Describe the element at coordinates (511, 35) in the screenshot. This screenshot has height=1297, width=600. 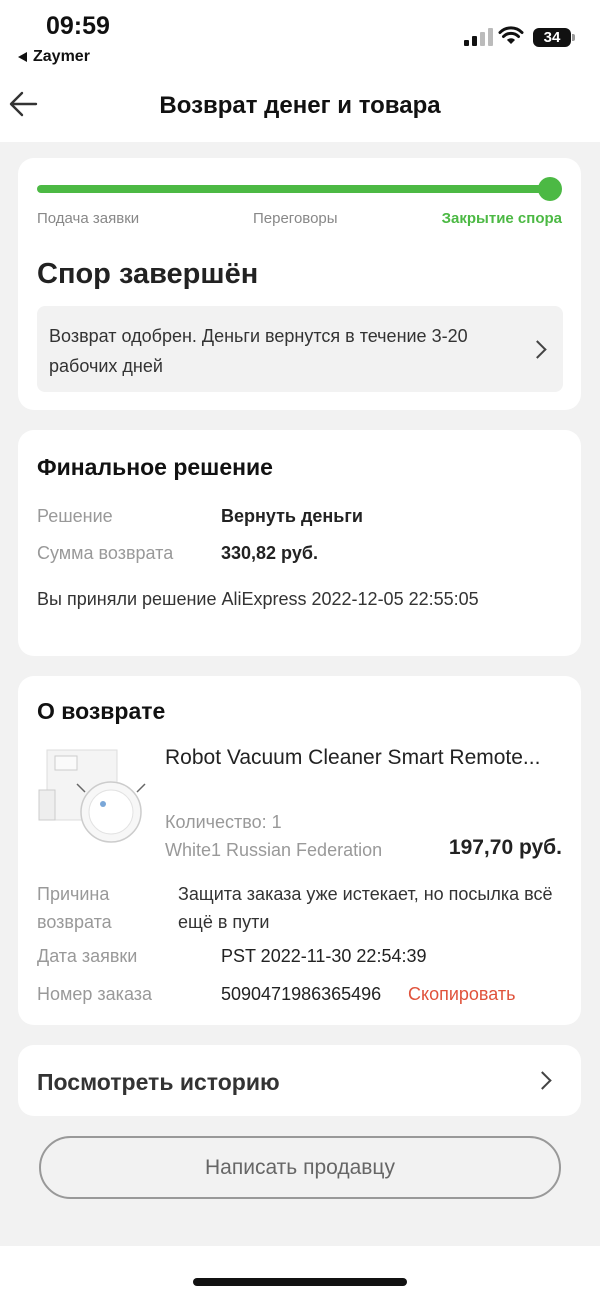
I see `wifi-icon` at that location.